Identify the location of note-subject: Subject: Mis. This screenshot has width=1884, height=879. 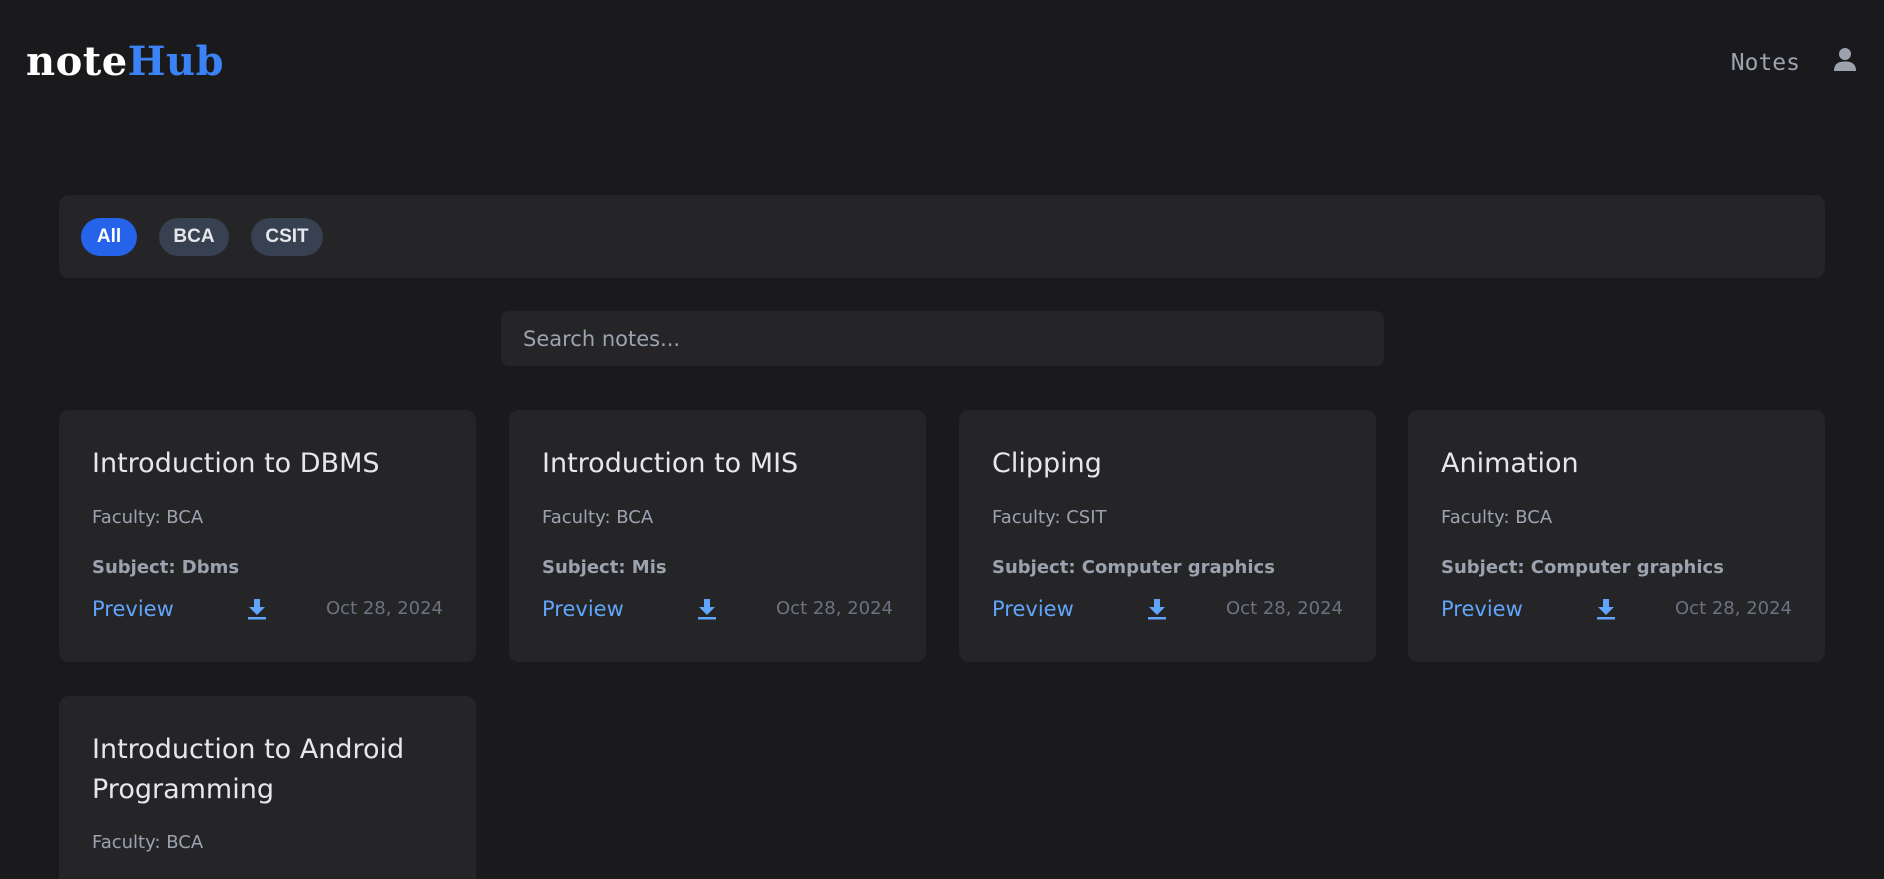
(604, 568).